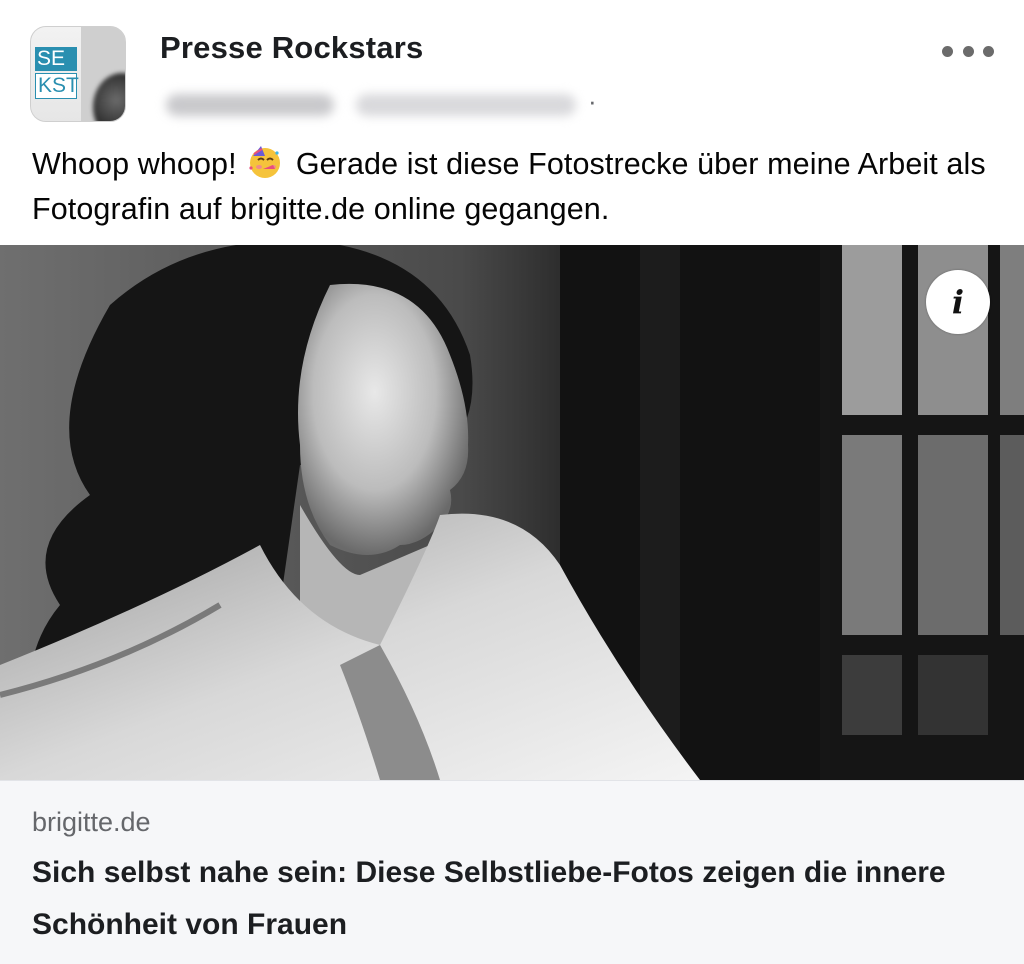  What do you see at coordinates (57, 86) in the screenshot?
I see `group-logo-line-2: KST` at bounding box center [57, 86].